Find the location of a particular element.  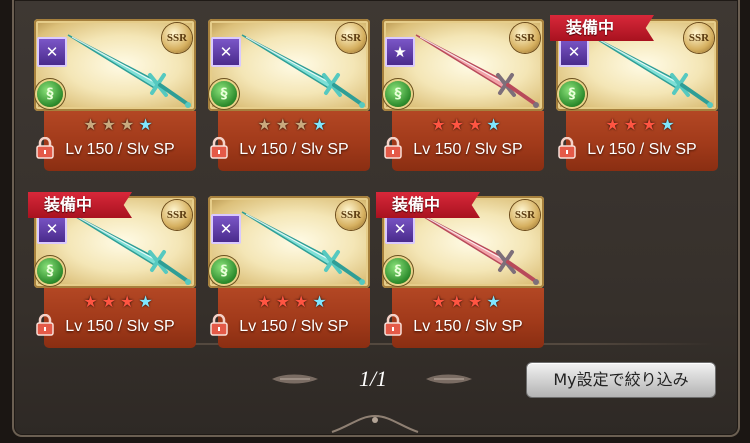

page-indicator: 1/1 is located at coordinates (373, 378).